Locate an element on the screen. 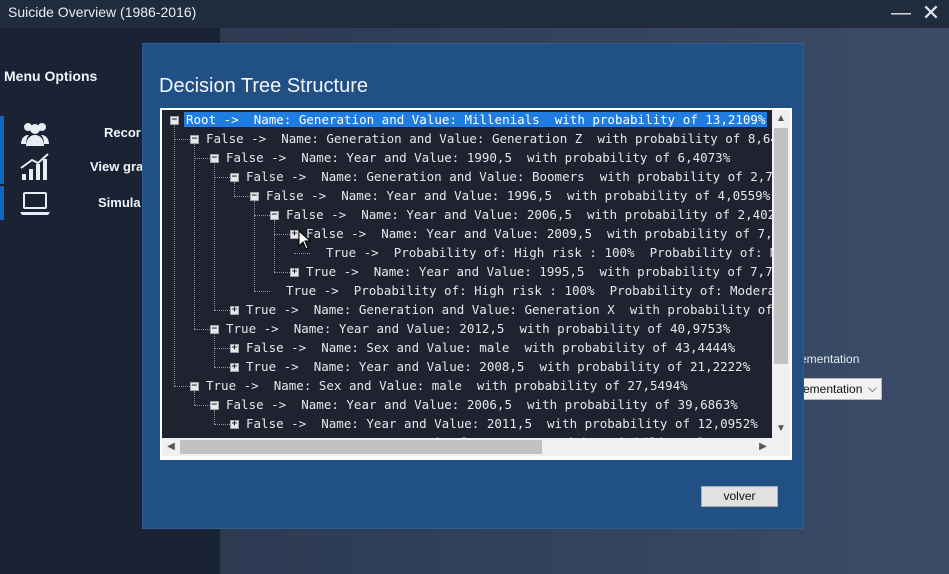 The image size is (949, 574). menu-title: Menu Options is located at coordinates (51, 76).